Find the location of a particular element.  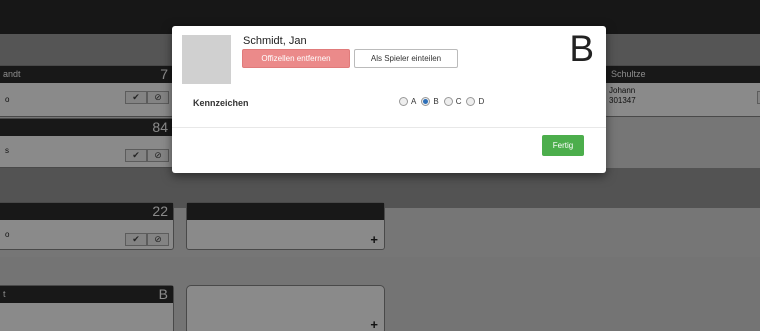

remove-official-button: Offizellen entfernen is located at coordinates (296, 58).